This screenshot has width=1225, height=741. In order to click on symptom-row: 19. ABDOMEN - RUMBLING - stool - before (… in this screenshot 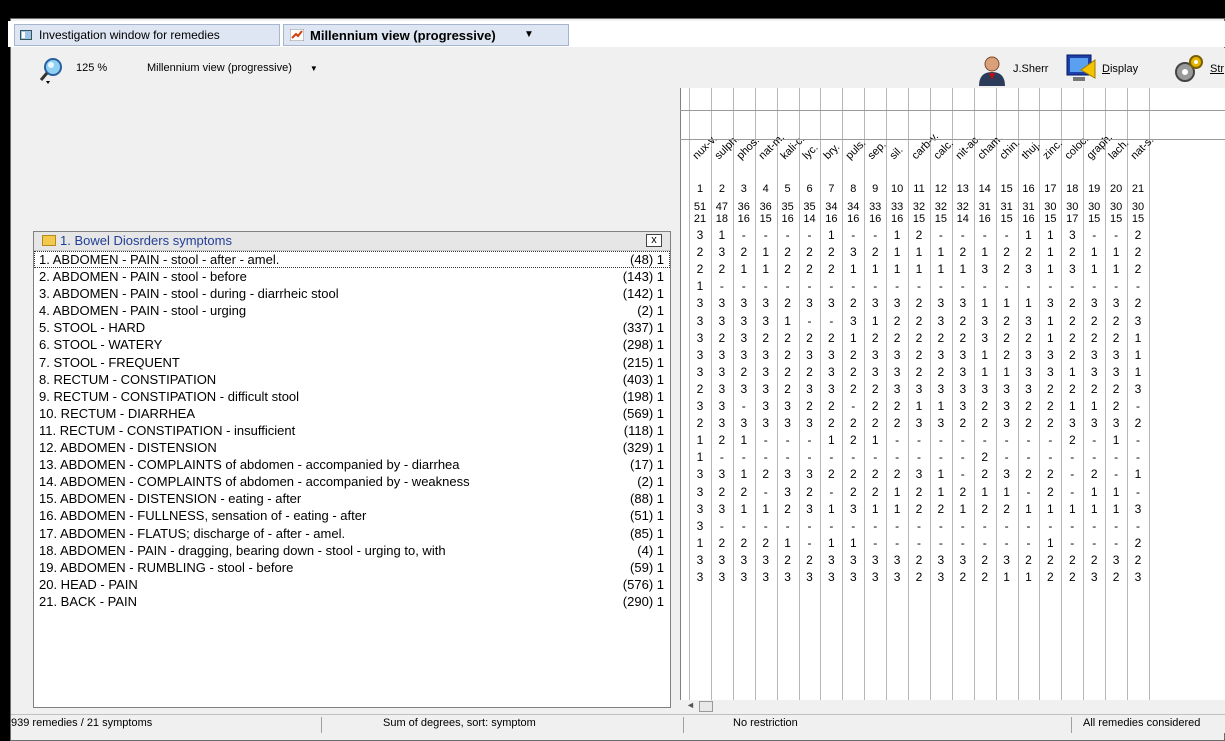, I will do `click(352, 567)`.